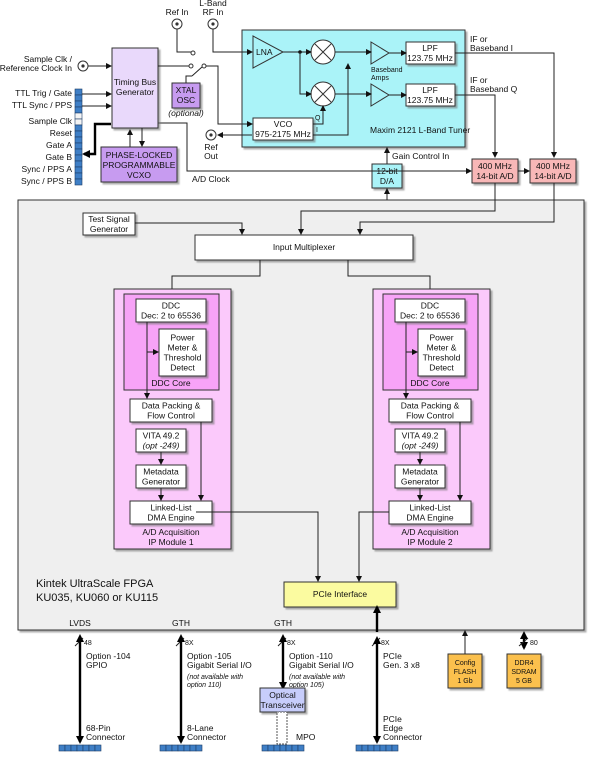 This screenshot has width=600, height=776. I want to click on ref-in-label: Ref In, so click(177, 12).